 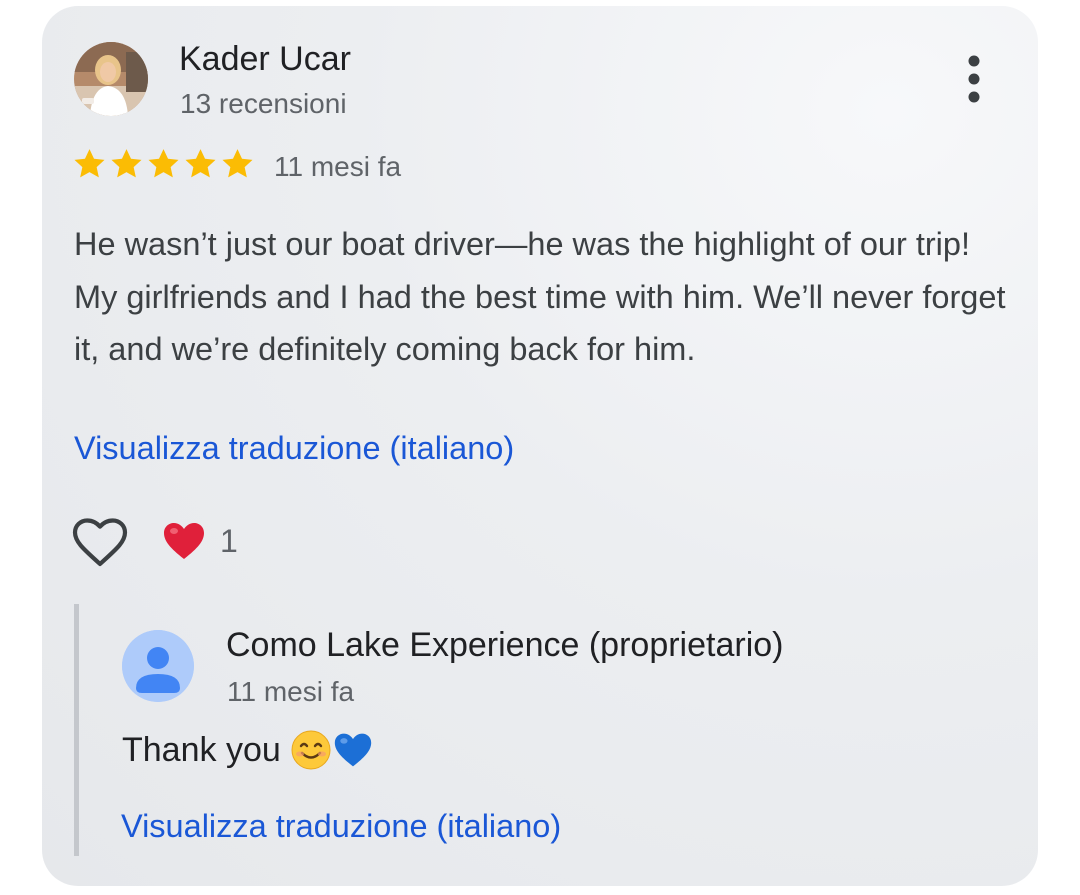 I want to click on smiling-face-icon, so click(x=311, y=750).